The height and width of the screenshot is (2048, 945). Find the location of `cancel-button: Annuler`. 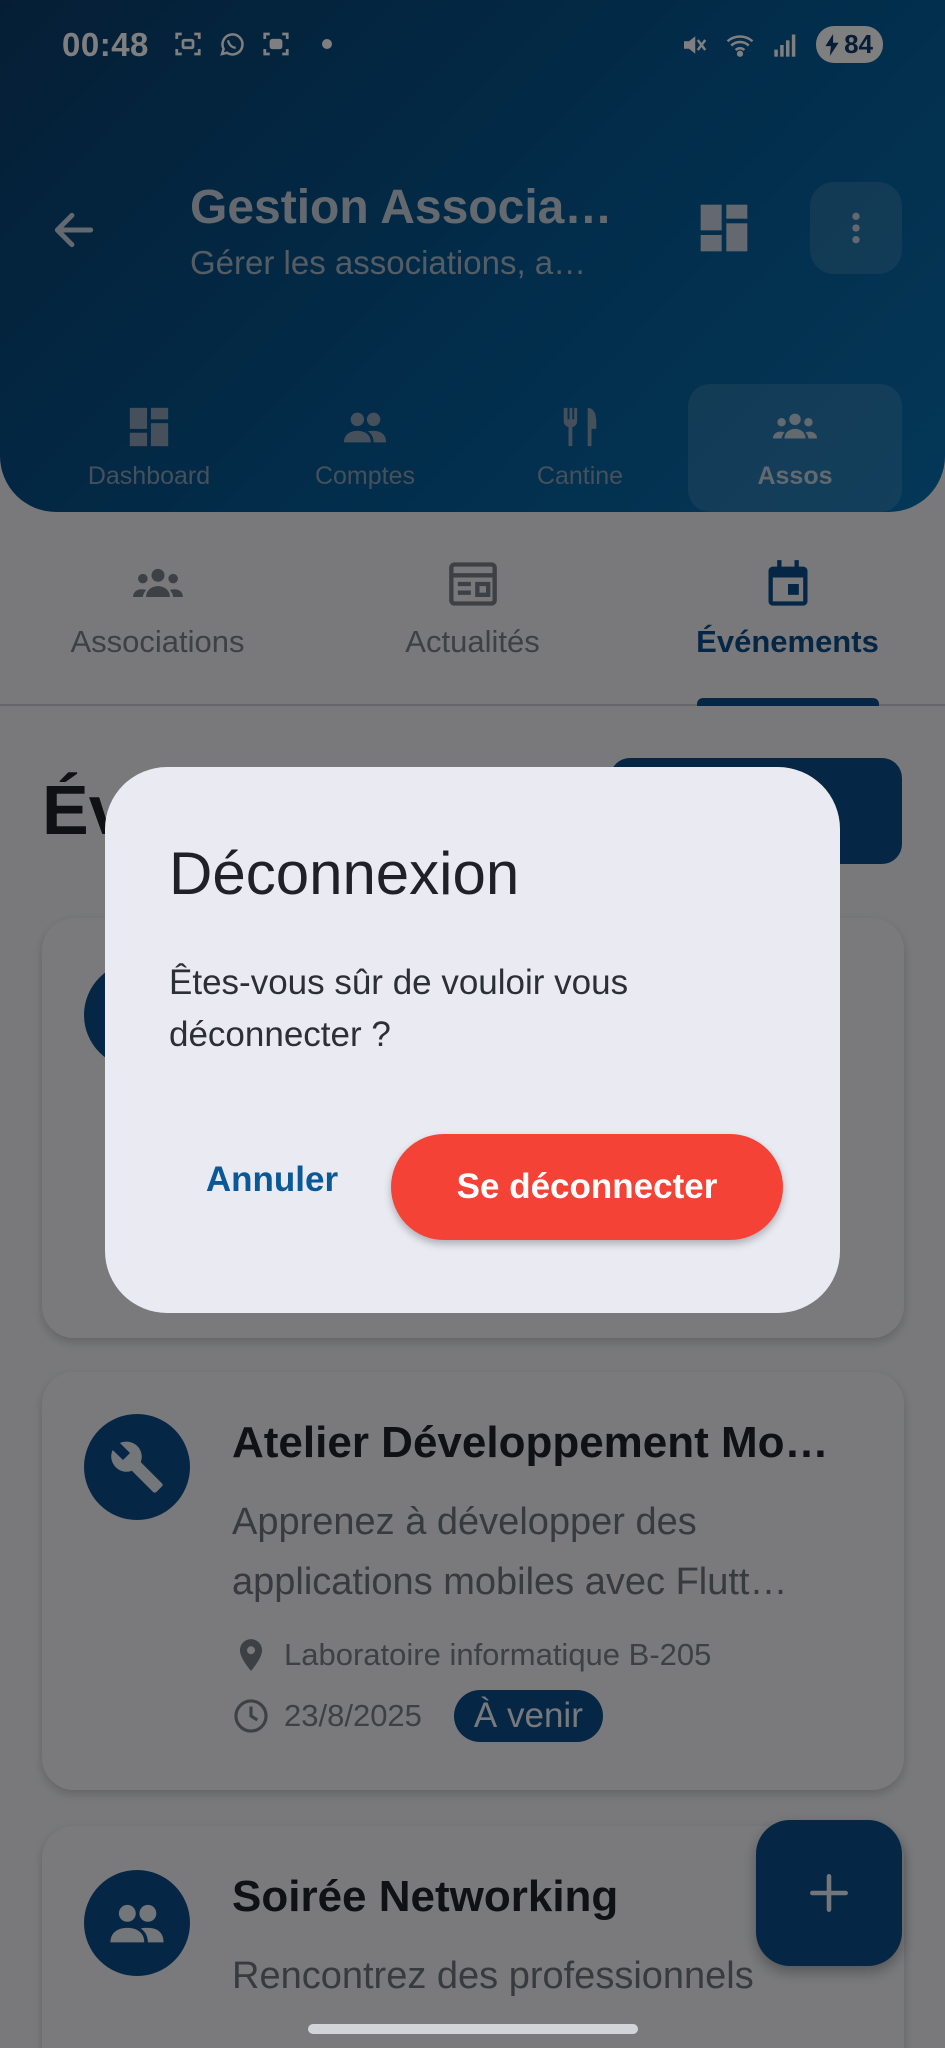

cancel-button: Annuler is located at coordinates (272, 1180).